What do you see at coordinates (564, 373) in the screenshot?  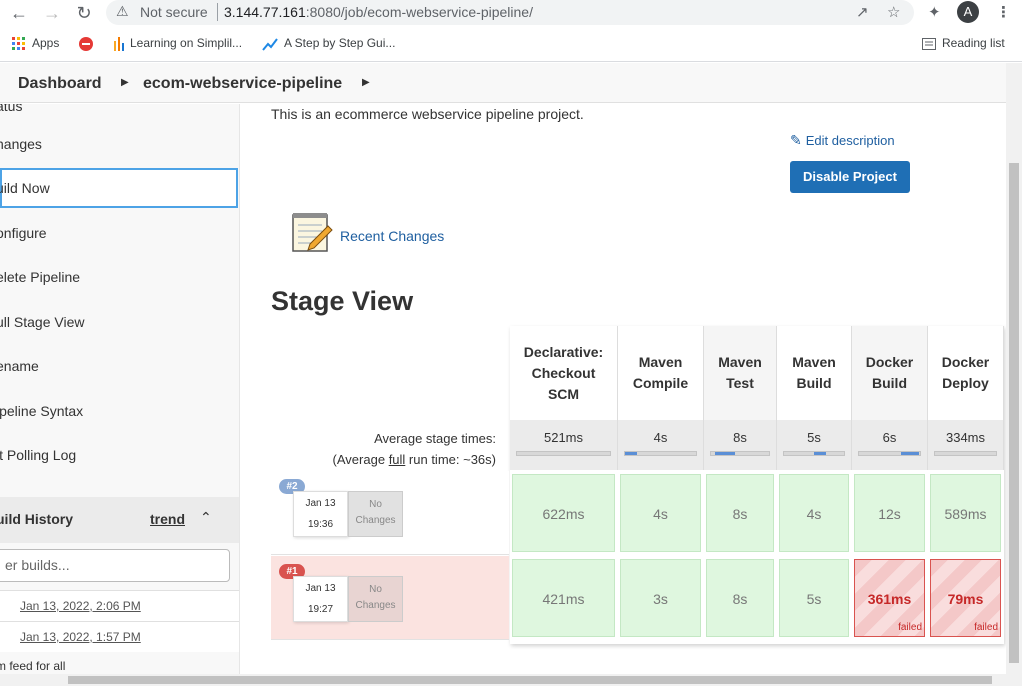 I see `stage-header: Declarative: Checkout SCM` at bounding box center [564, 373].